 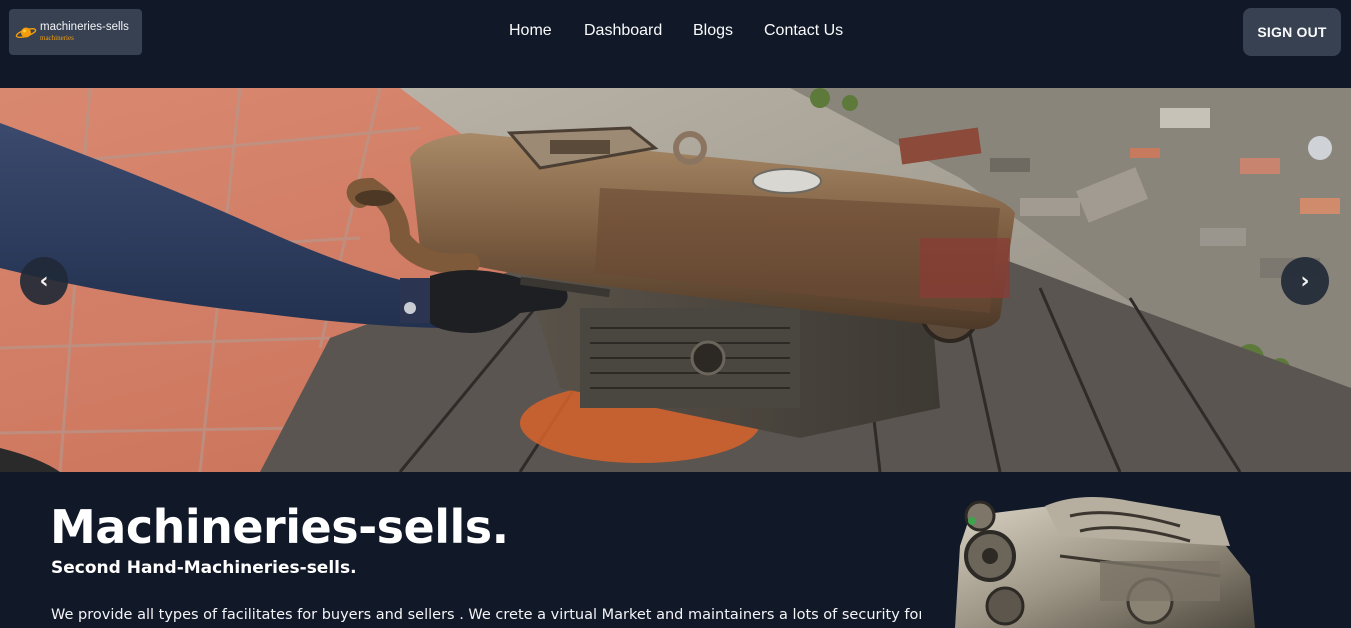 I want to click on brand-logo: machineries-sells machineries, so click(x=75, y=32).